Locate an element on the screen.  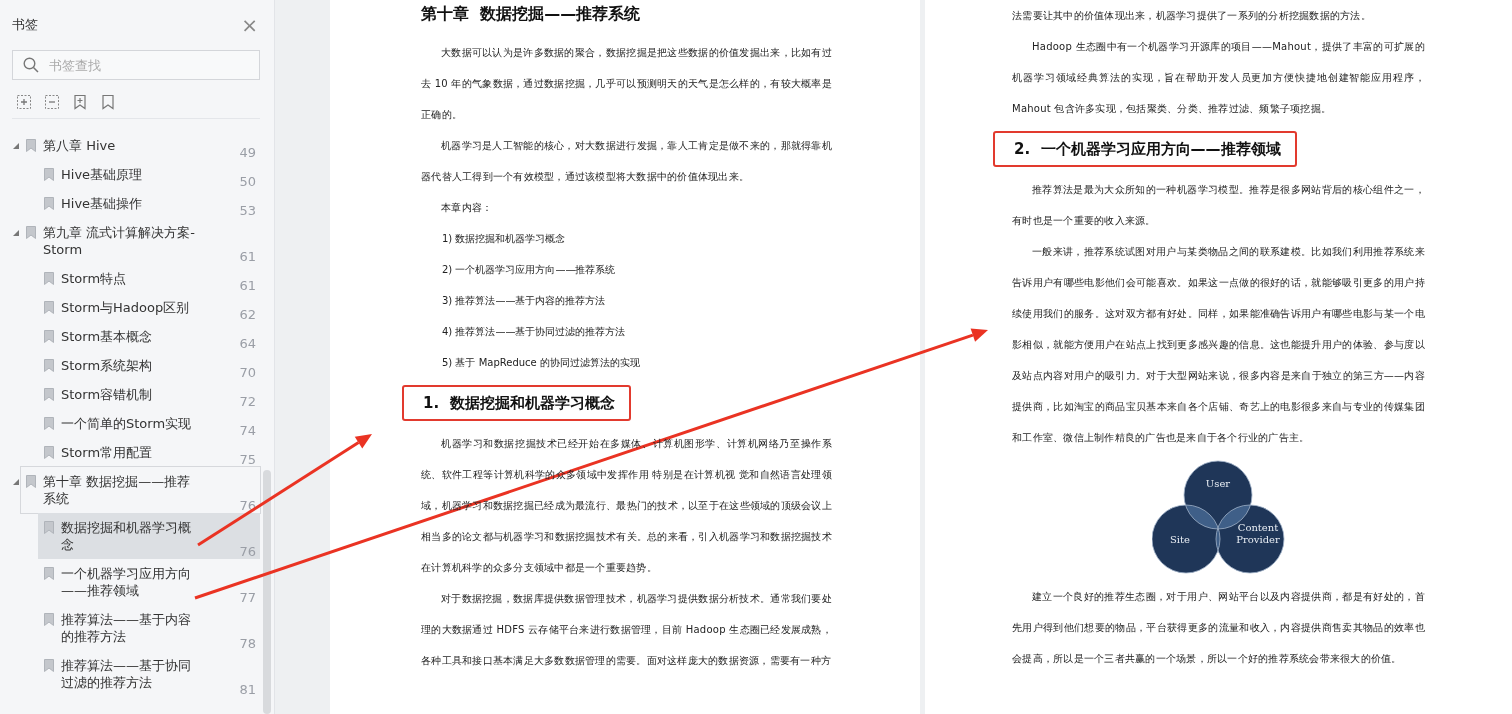
list-item: 1) 数据挖掘和机器学习概念 is located at coordinates (504, 239).